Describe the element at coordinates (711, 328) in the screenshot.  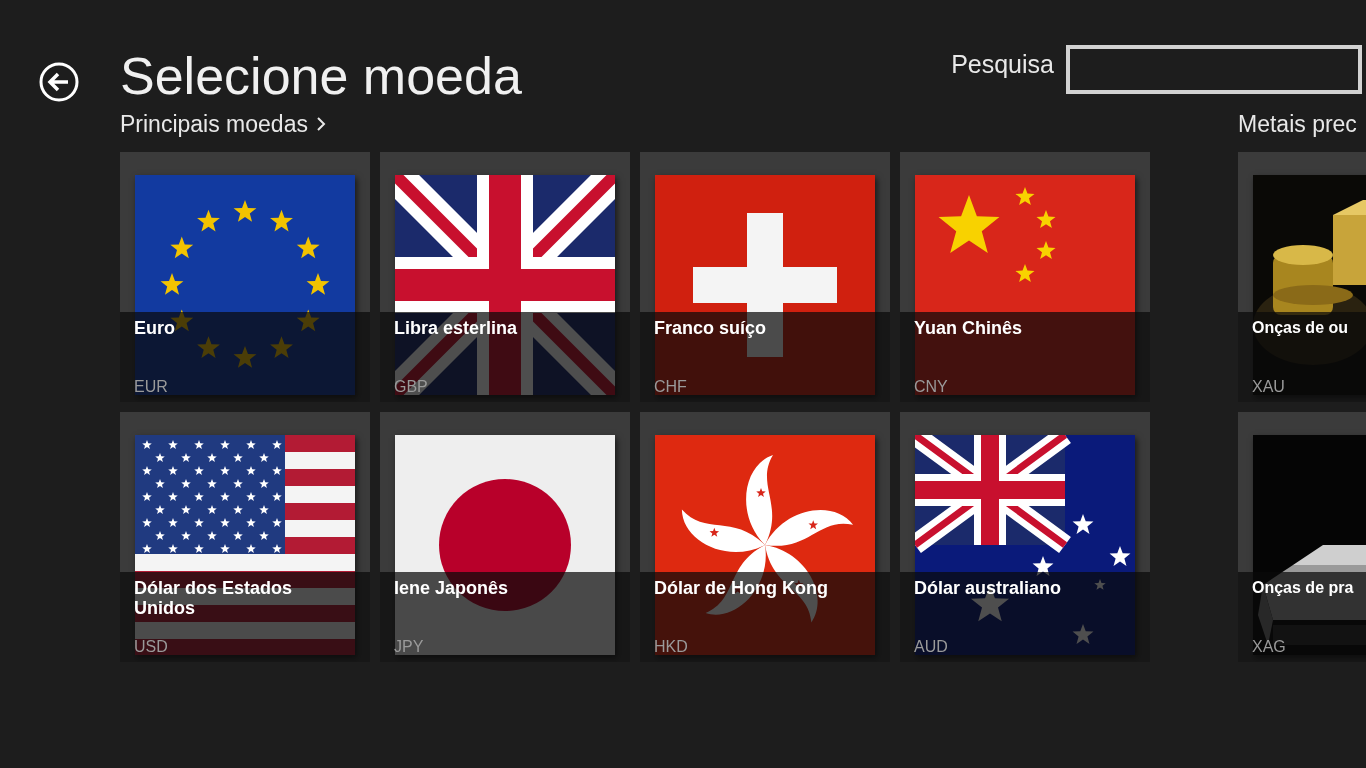
I see `currency-name: Franco suíço` at that location.